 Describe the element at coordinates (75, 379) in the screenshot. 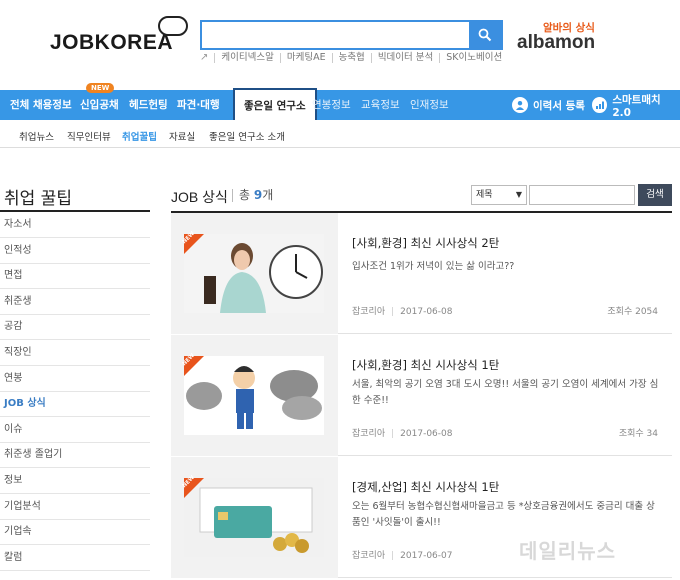

I see `sidebar-item: 연봉` at that location.